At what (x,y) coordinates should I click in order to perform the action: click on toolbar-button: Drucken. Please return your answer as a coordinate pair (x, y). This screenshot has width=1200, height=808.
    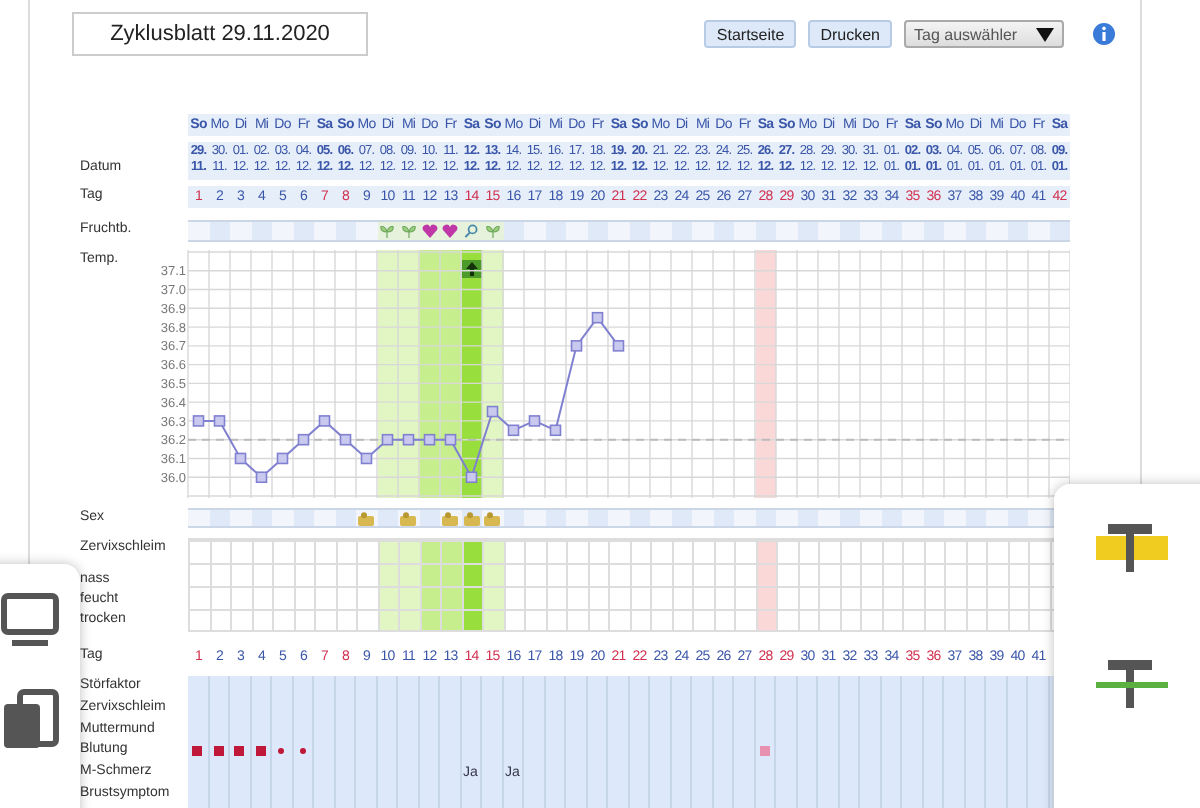
    Looking at the image, I should click on (850, 34).